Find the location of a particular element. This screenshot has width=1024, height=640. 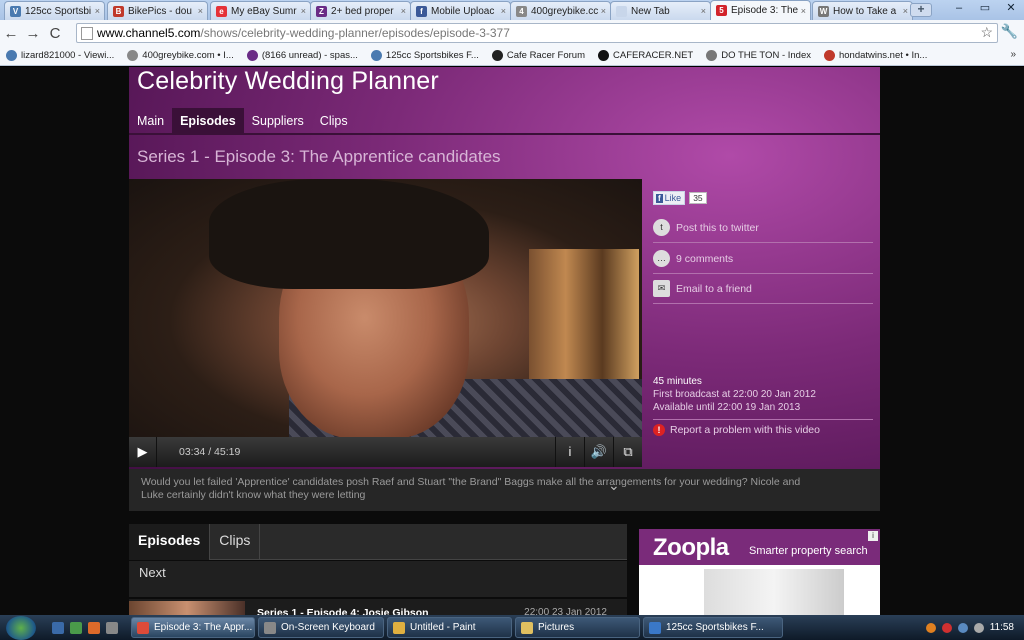

bookmark-item: DO THE TON - Index is located at coordinates (758, 55).